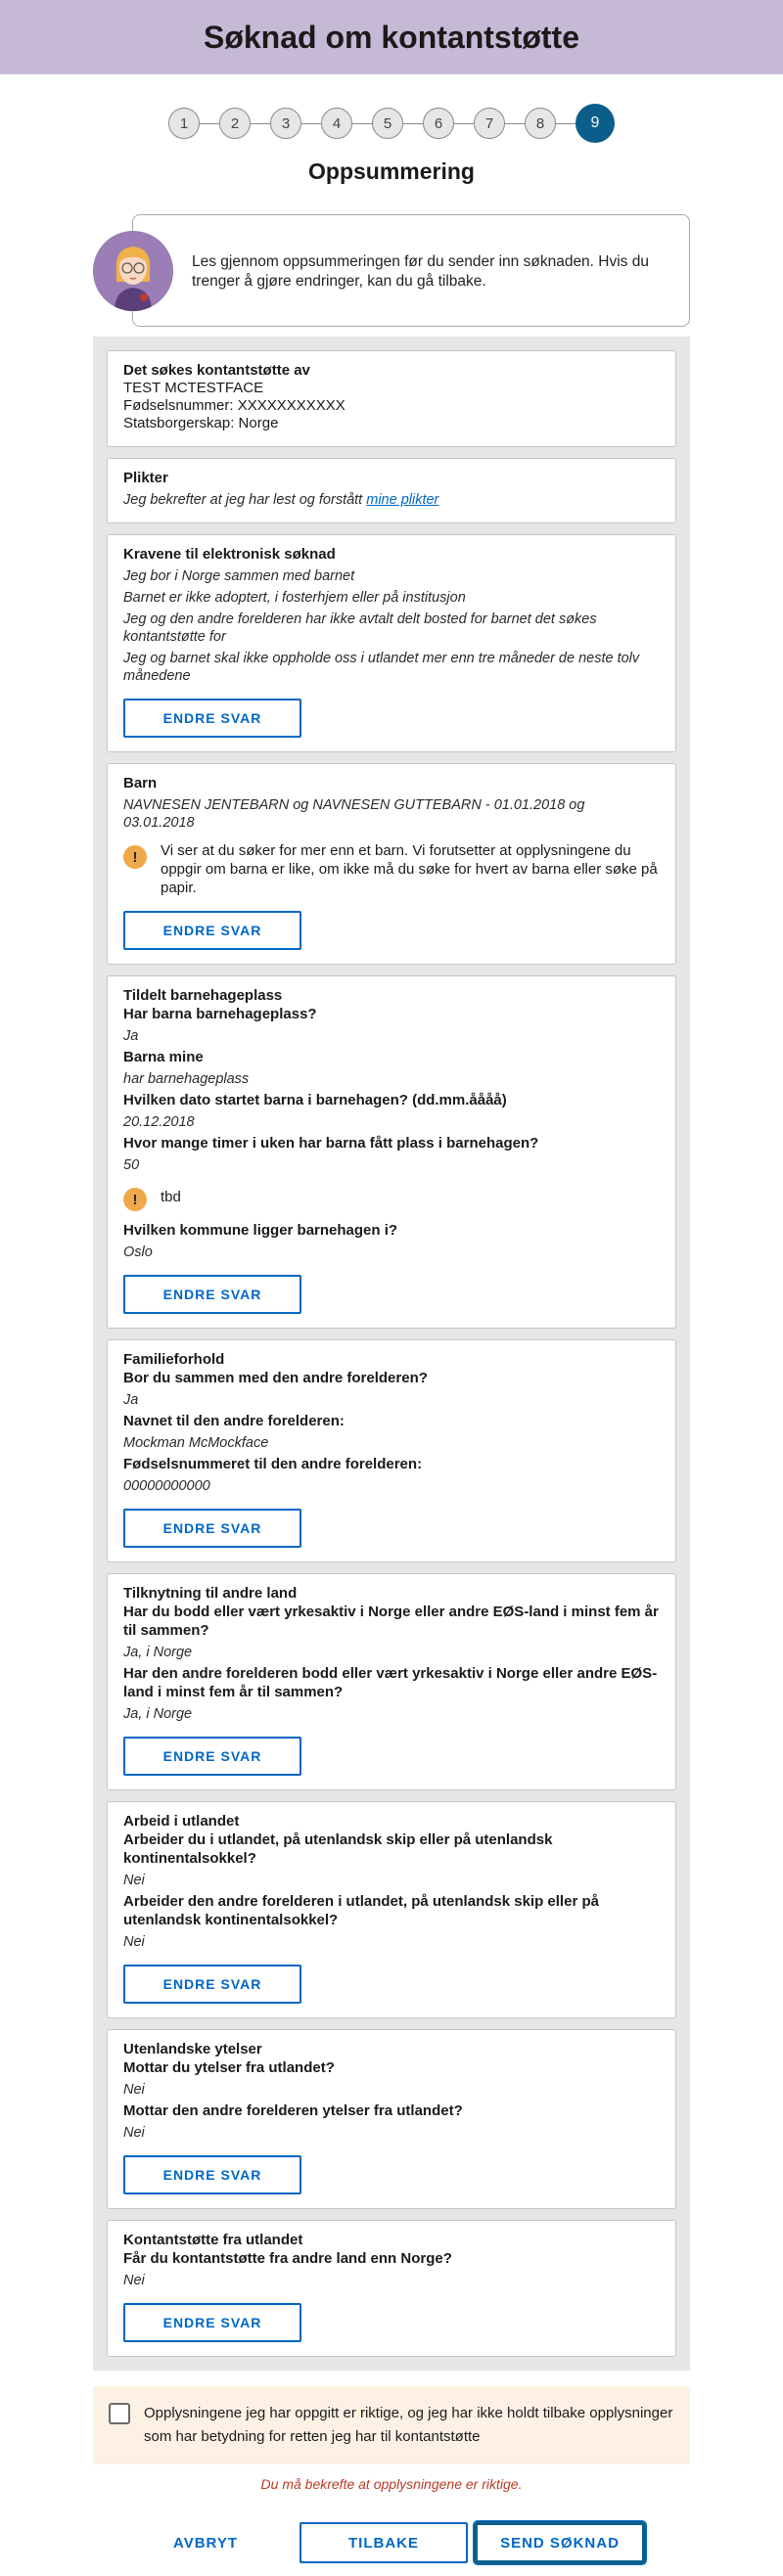 This screenshot has height=2576, width=783. I want to click on card-title: Tildelt barnehageplass, so click(203, 995).